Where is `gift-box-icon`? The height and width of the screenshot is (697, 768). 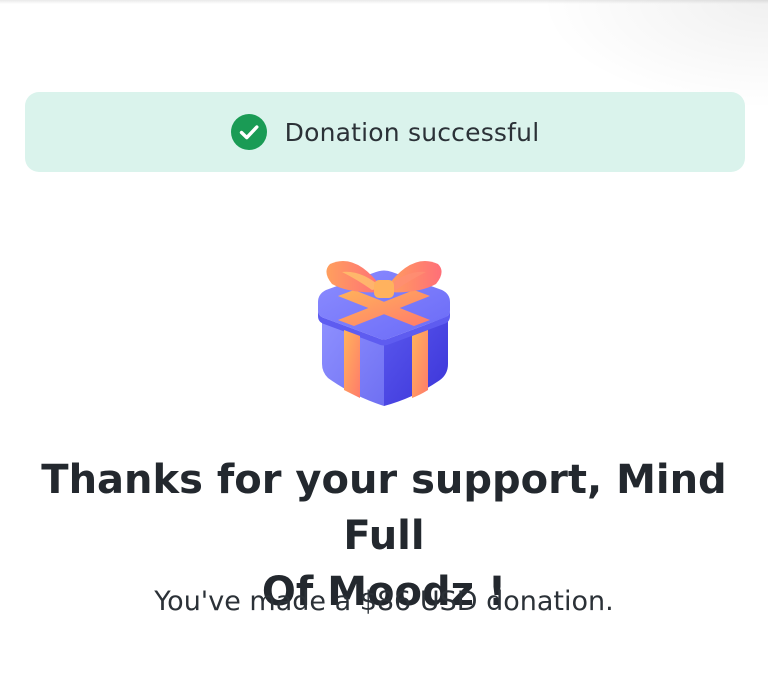
gift-box-icon is located at coordinates (384, 331).